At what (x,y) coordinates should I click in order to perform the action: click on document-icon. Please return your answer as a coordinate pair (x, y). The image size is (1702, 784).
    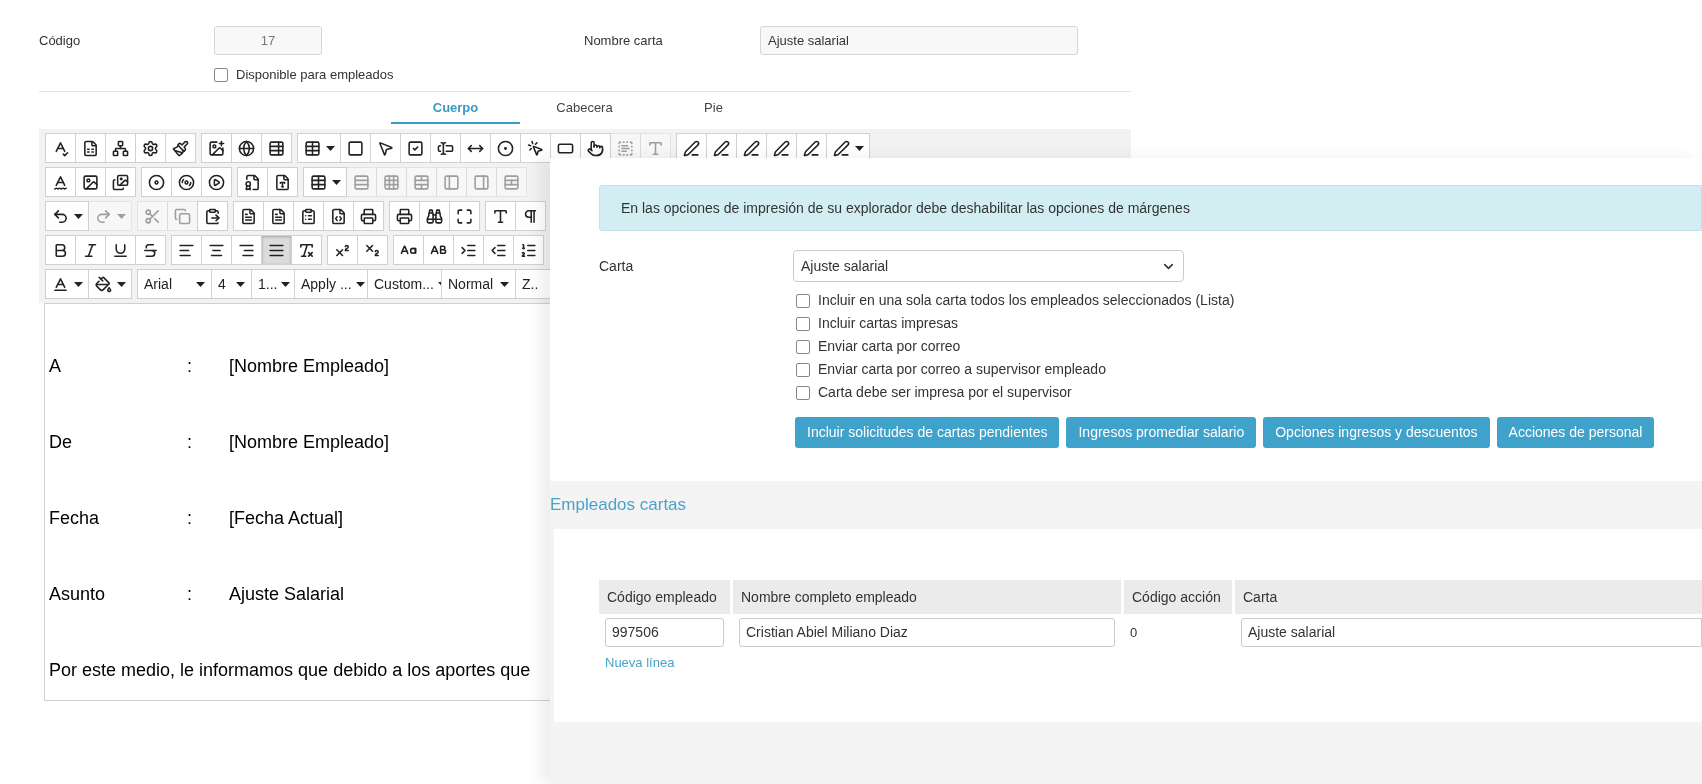
    Looking at the image, I should click on (278, 216).